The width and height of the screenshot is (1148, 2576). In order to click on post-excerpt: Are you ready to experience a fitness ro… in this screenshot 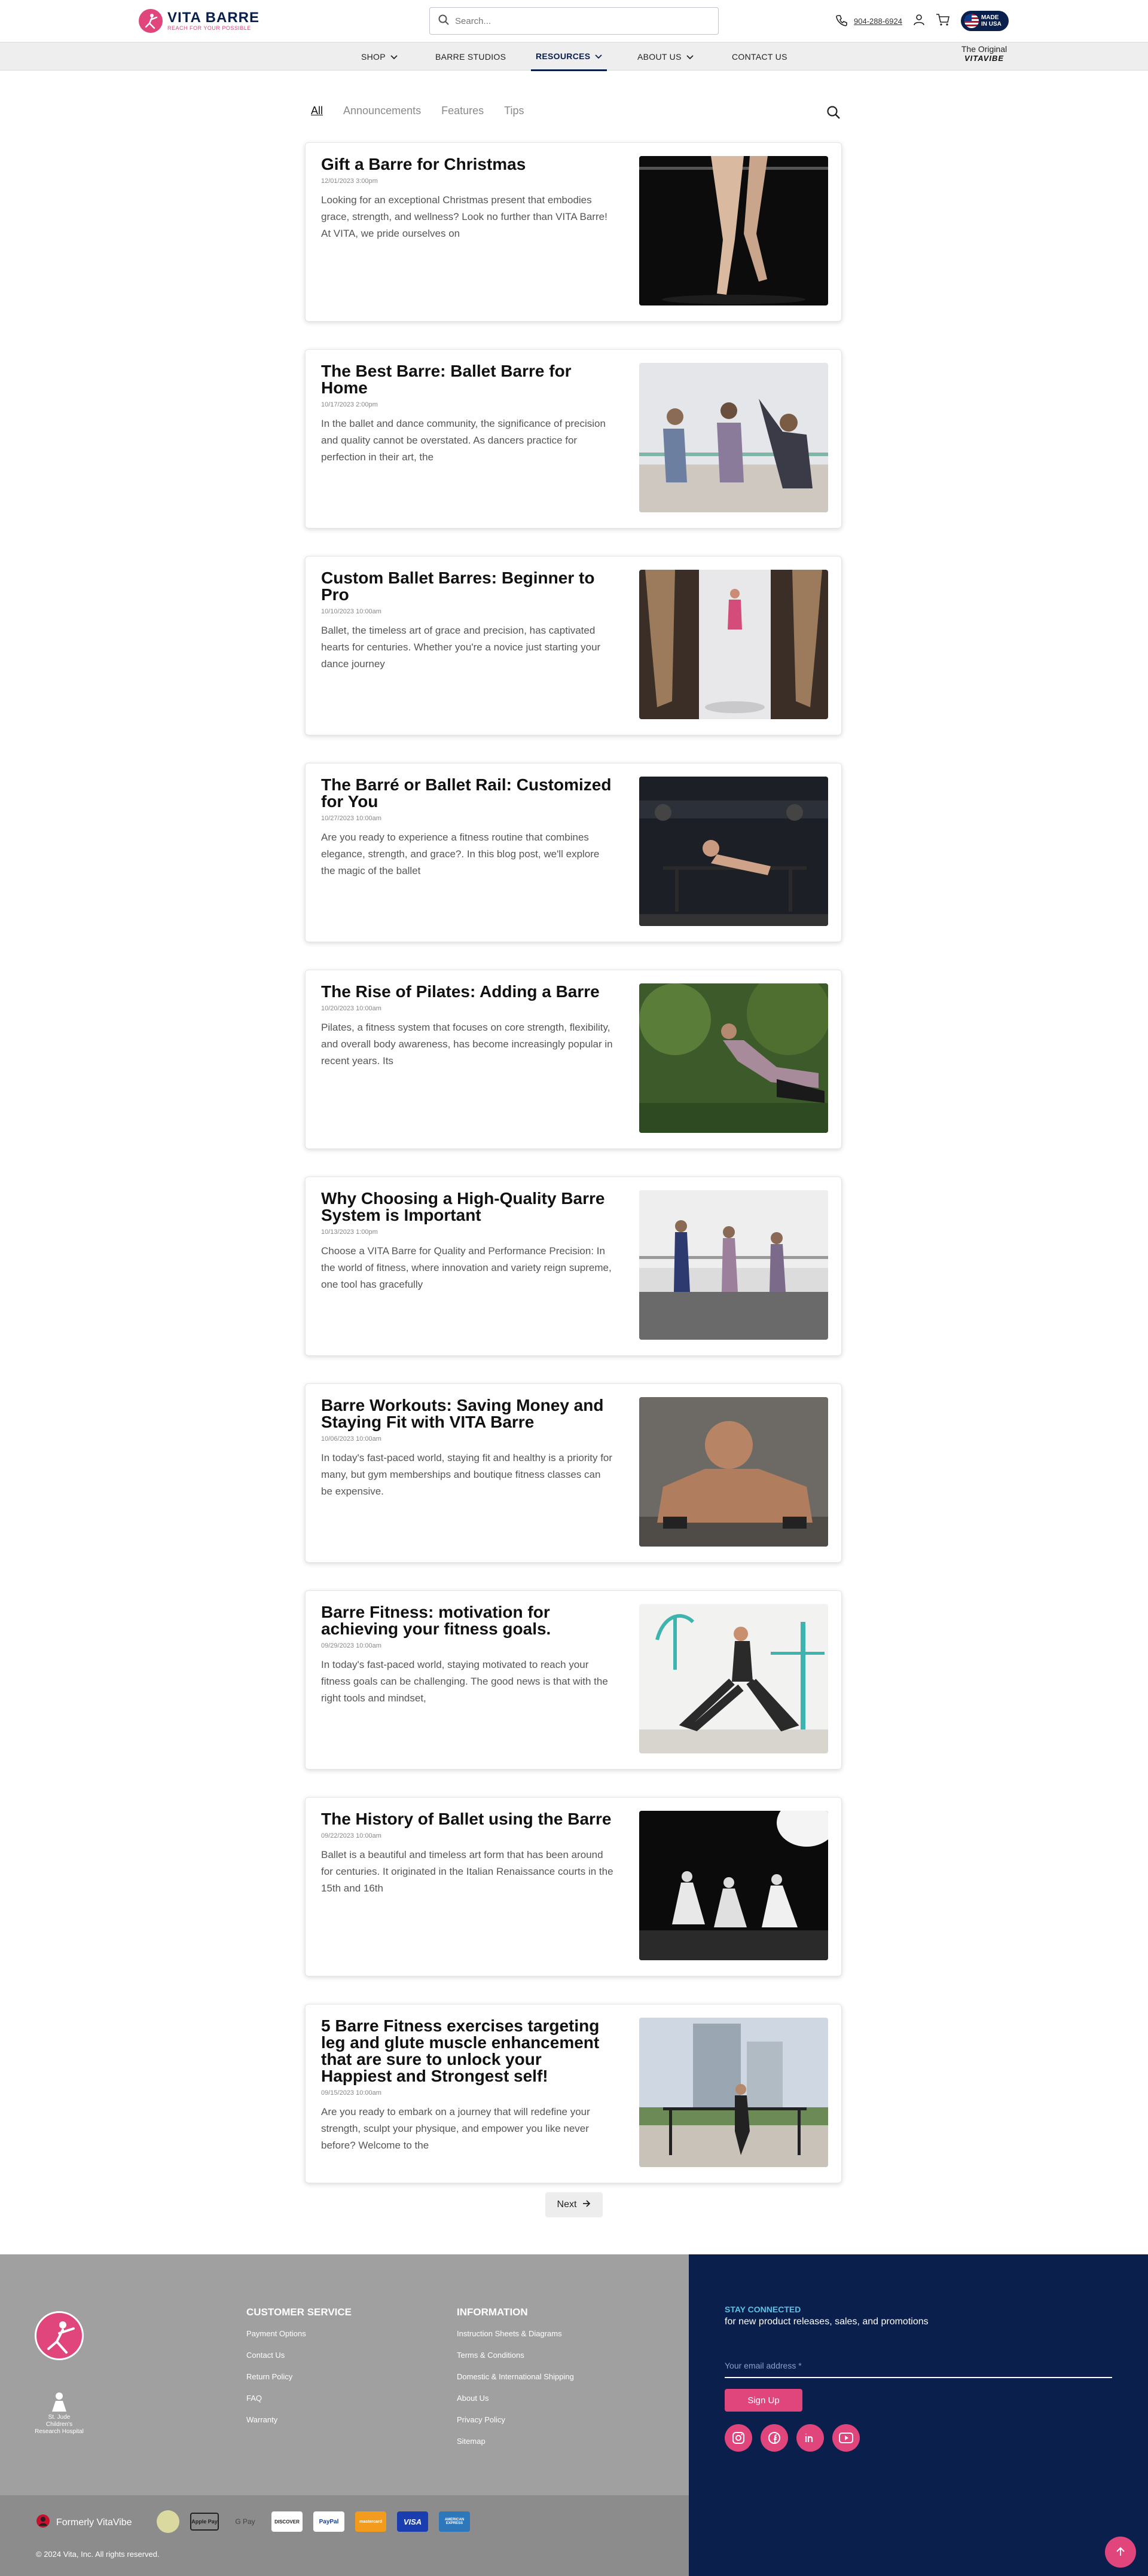, I will do `click(460, 854)`.